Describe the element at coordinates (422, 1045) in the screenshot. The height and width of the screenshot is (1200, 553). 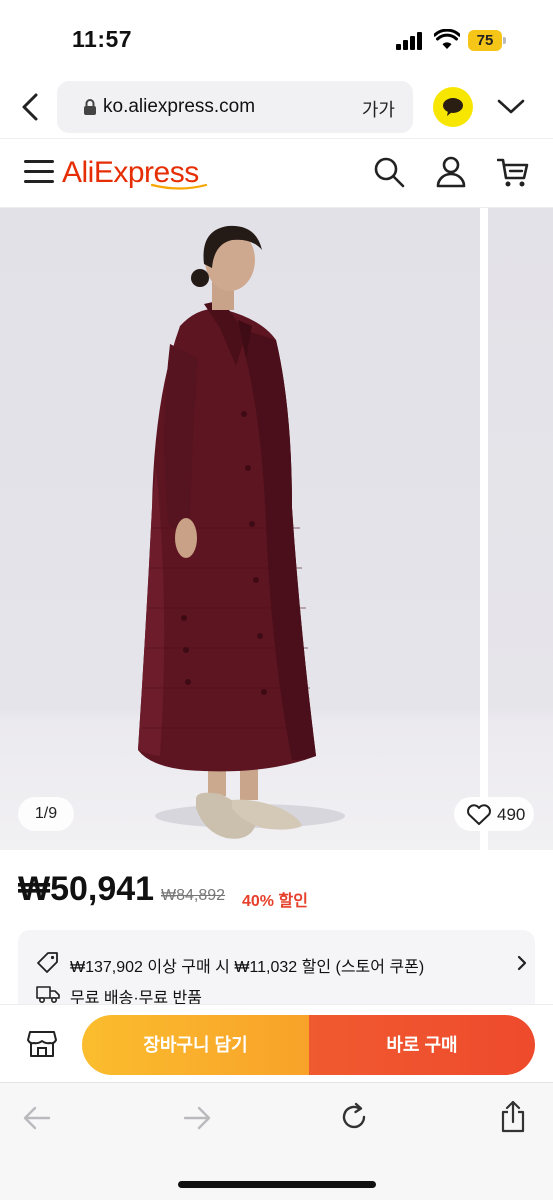
I see `buy-now-button: 바로 구매` at that location.